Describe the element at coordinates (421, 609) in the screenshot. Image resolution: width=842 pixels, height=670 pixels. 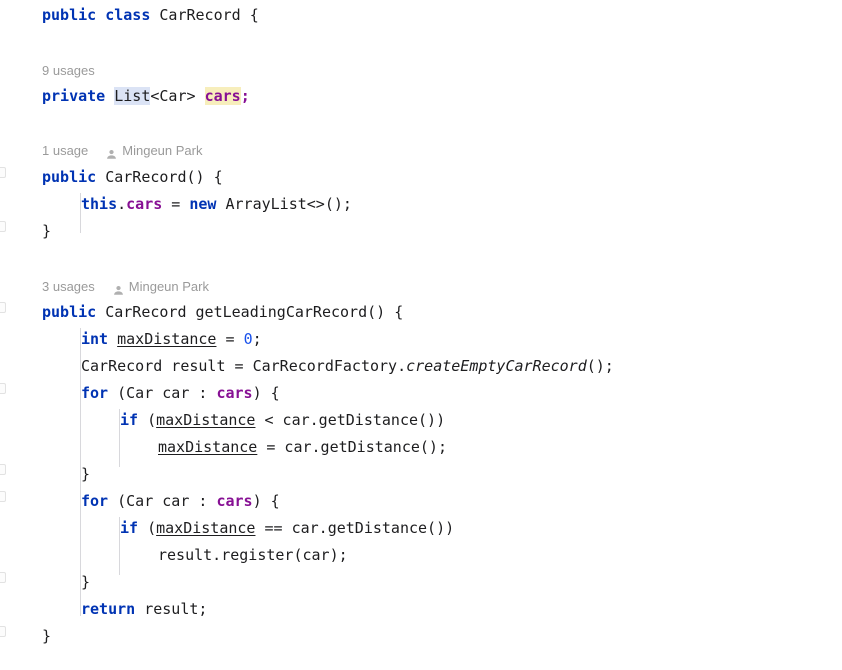
I see `code-line: return result;` at that location.